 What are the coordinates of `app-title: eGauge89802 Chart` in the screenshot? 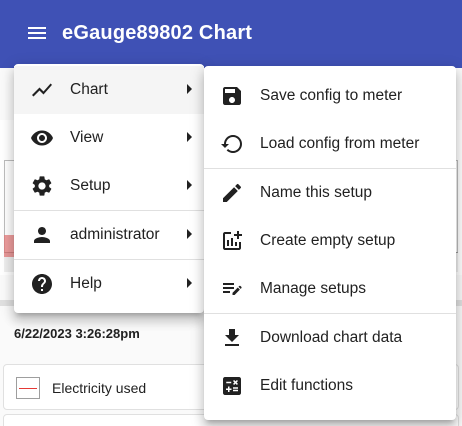 It's located at (157, 33).